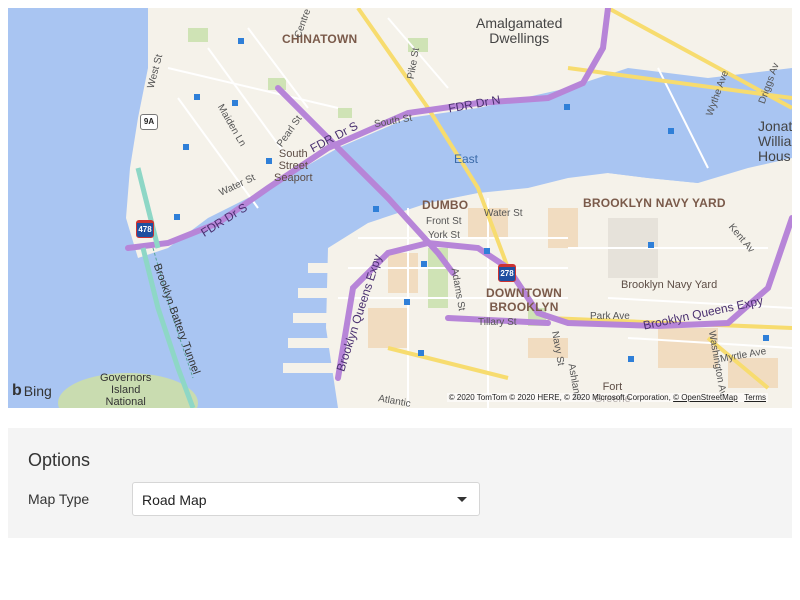 The width and height of the screenshot is (800, 600). What do you see at coordinates (149, 122) in the screenshot?
I see `route-9a-shield: 9A` at bounding box center [149, 122].